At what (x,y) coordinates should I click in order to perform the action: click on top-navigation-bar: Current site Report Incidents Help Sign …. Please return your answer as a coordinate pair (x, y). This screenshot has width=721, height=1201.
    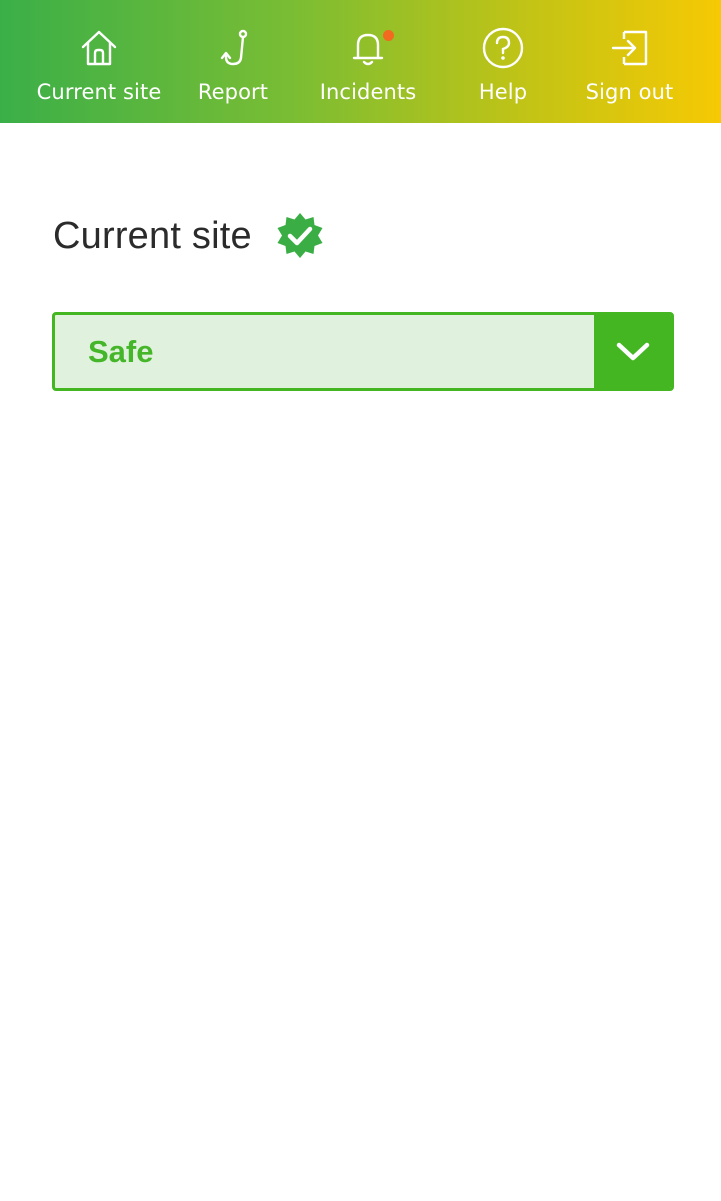
    Looking at the image, I should click on (360, 61).